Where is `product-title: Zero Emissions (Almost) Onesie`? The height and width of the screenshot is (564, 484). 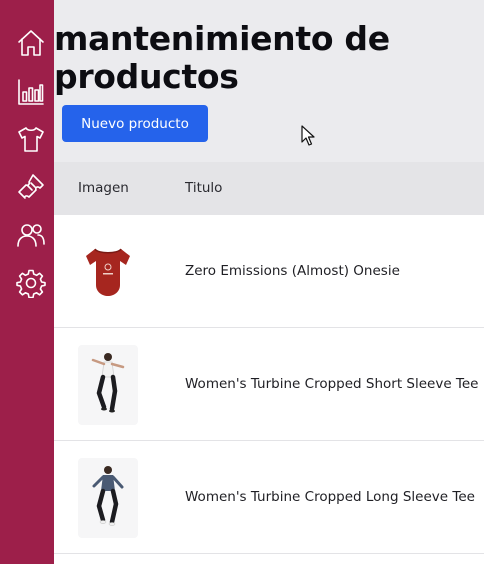 product-title: Zero Emissions (Almost) Onesie is located at coordinates (292, 271).